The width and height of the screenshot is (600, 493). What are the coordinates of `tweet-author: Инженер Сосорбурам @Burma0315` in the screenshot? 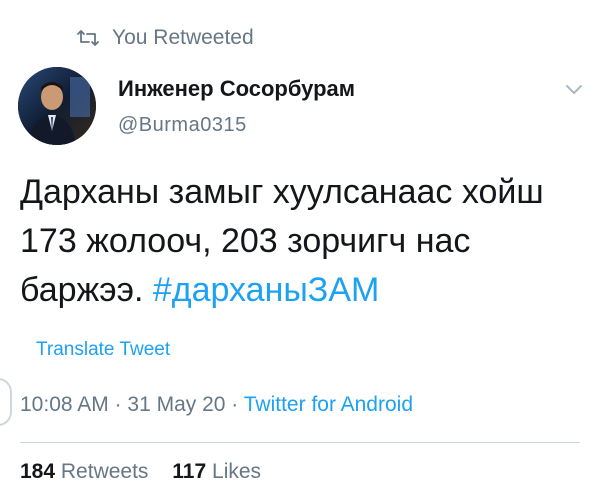 It's located at (236, 107).